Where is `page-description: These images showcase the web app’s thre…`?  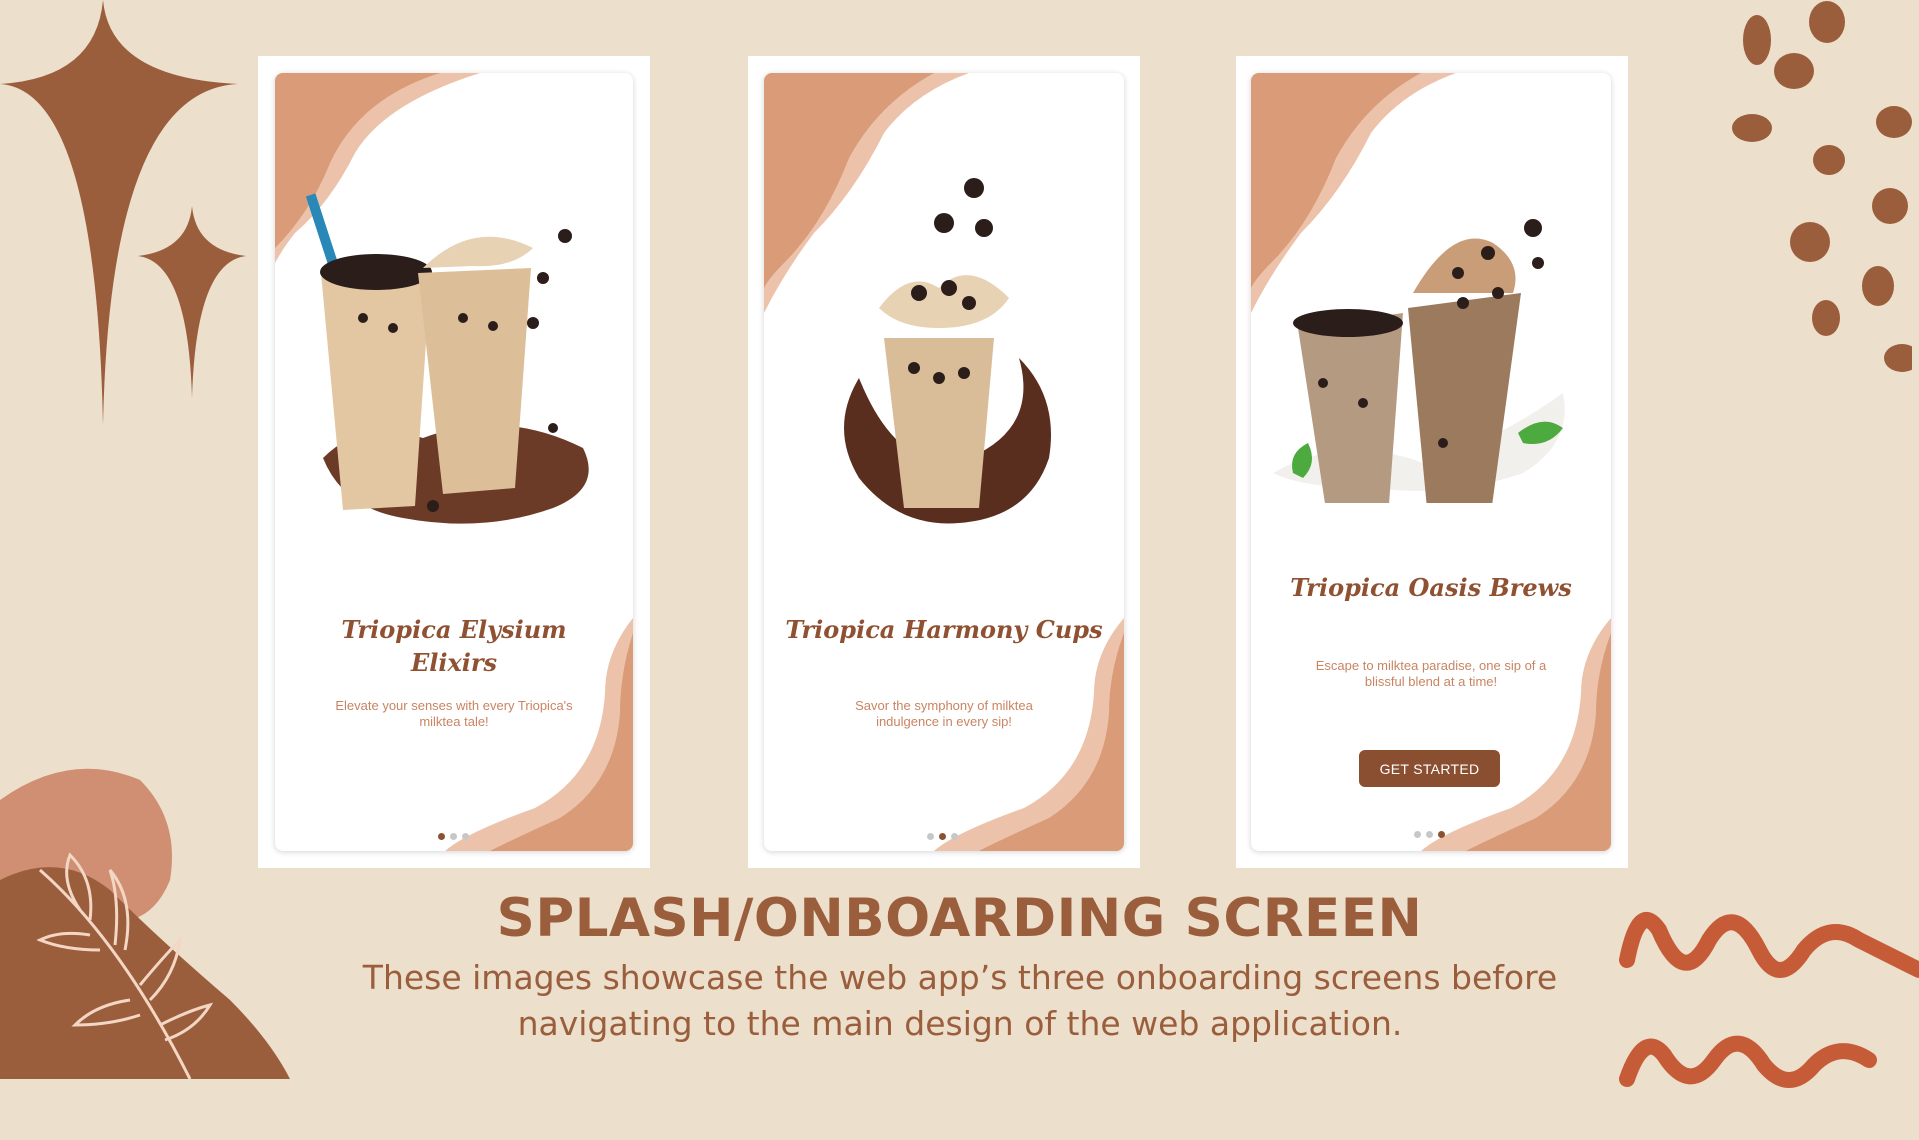 page-description: These images showcase the web app’s thre… is located at coordinates (960, 1000).